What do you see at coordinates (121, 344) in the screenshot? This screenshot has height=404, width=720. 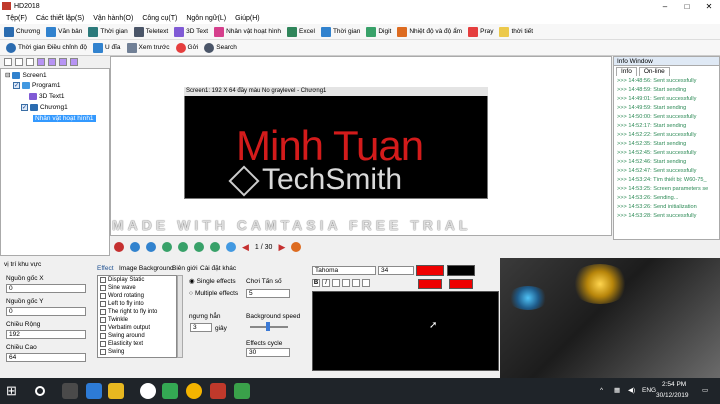 I see `list-item: Elasticity text` at bounding box center [121, 344].